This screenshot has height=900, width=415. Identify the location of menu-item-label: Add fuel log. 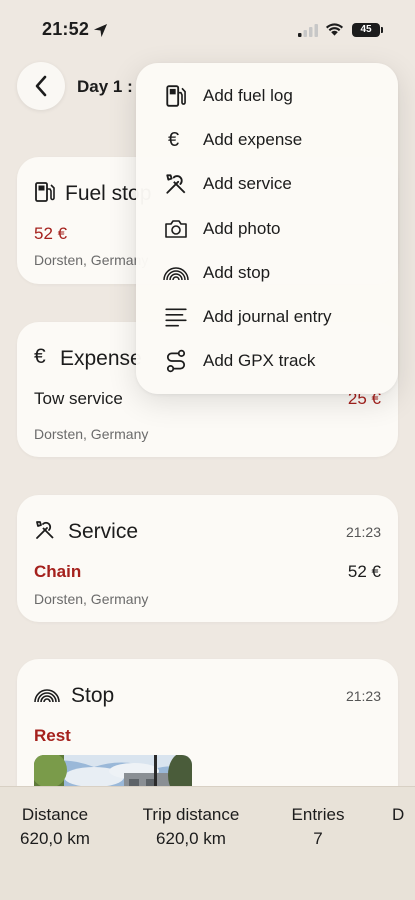
(248, 95).